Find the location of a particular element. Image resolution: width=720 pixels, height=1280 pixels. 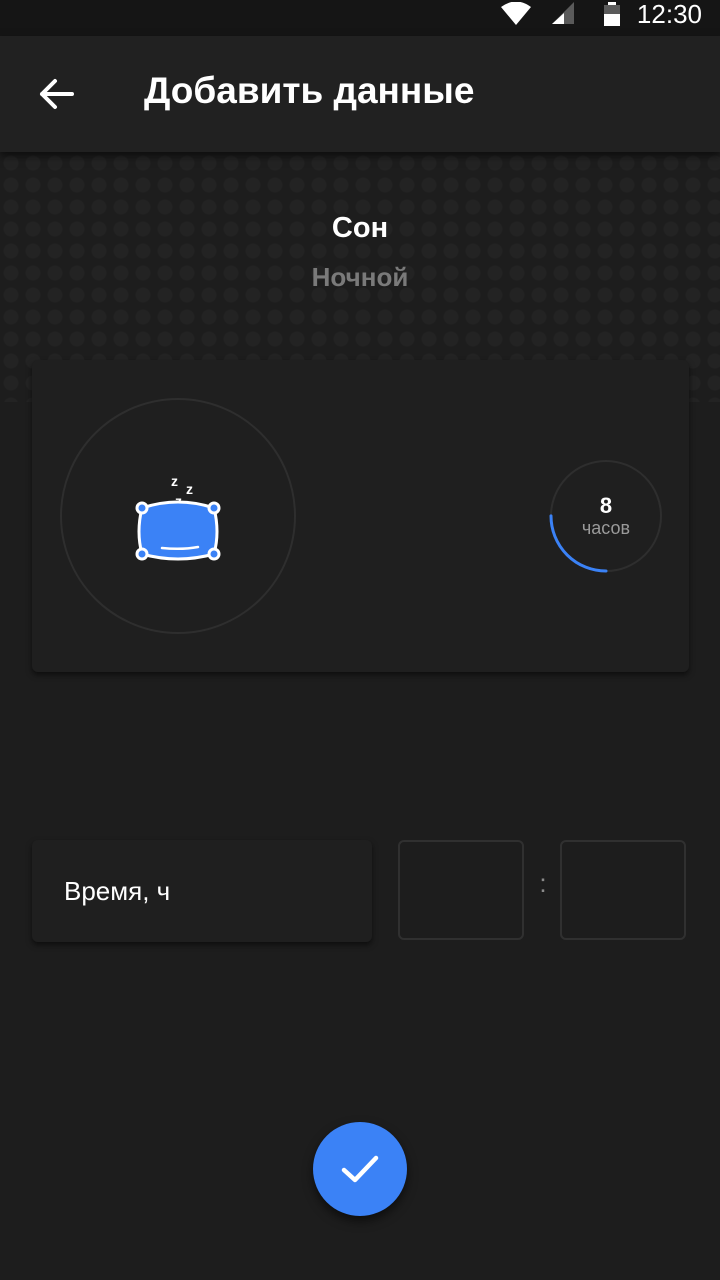

battery-icon is located at coordinates (612, 14).